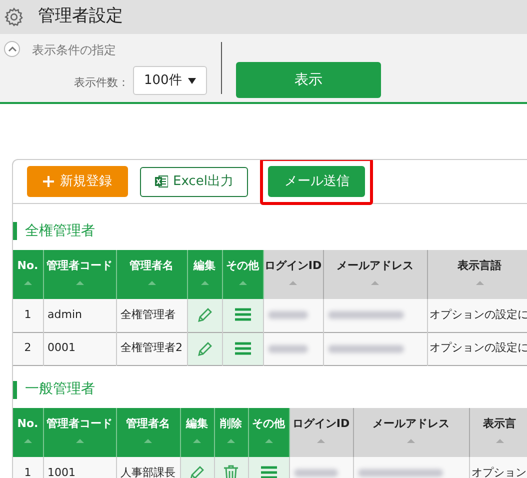  What do you see at coordinates (231, 471) in the screenshot?
I see `trash-icon` at bounding box center [231, 471].